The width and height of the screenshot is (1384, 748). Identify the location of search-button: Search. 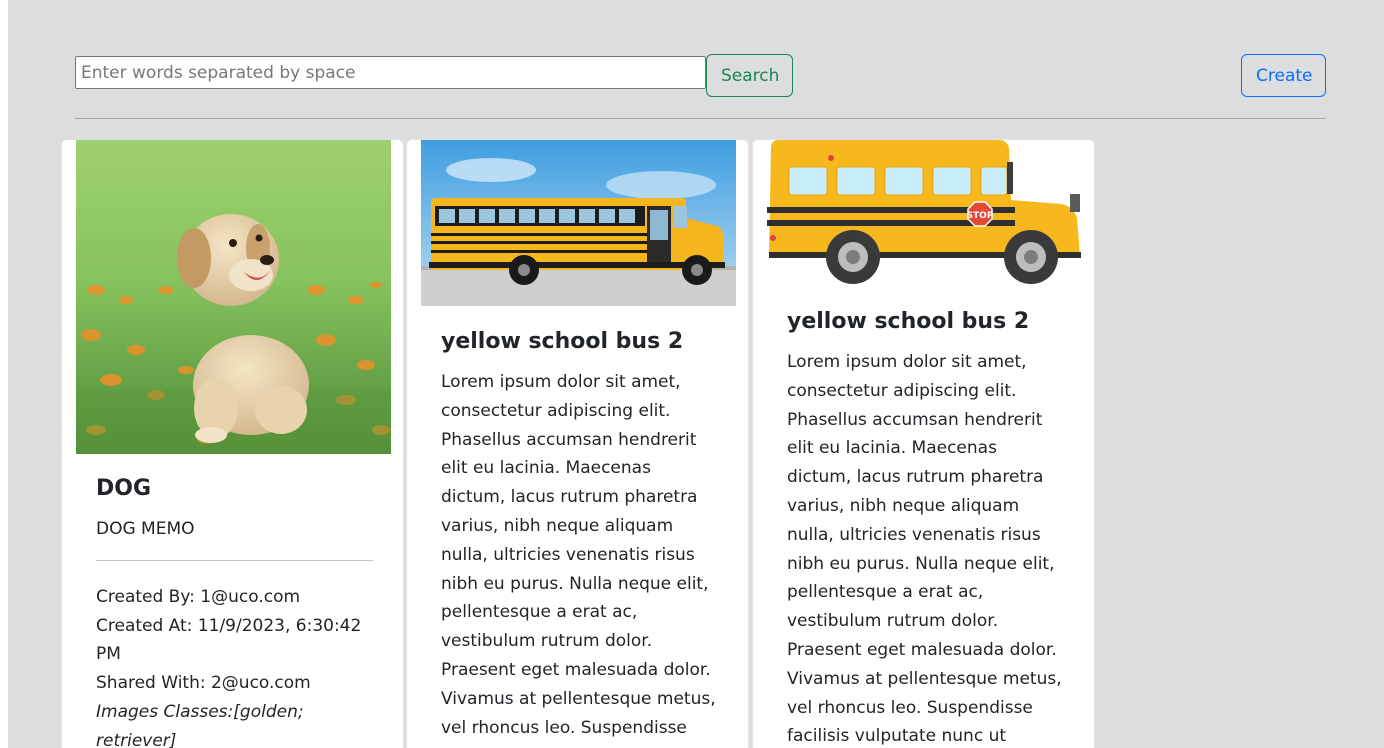
(749, 75).